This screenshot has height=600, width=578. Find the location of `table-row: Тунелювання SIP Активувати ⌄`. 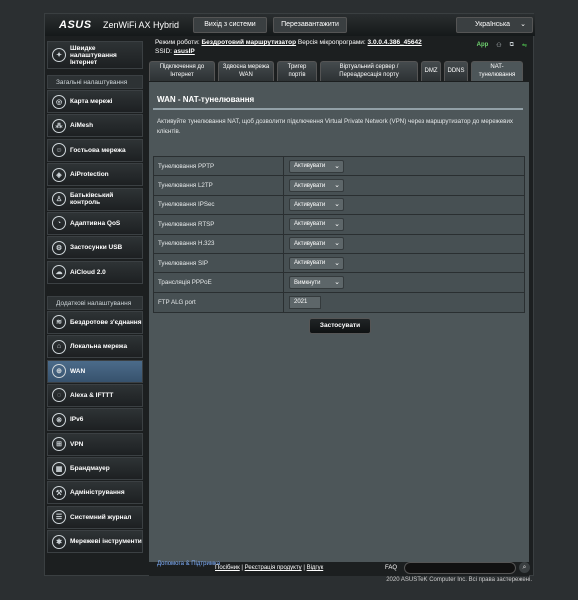

table-row: Тунелювання SIP Активувати ⌄ is located at coordinates (339, 263).